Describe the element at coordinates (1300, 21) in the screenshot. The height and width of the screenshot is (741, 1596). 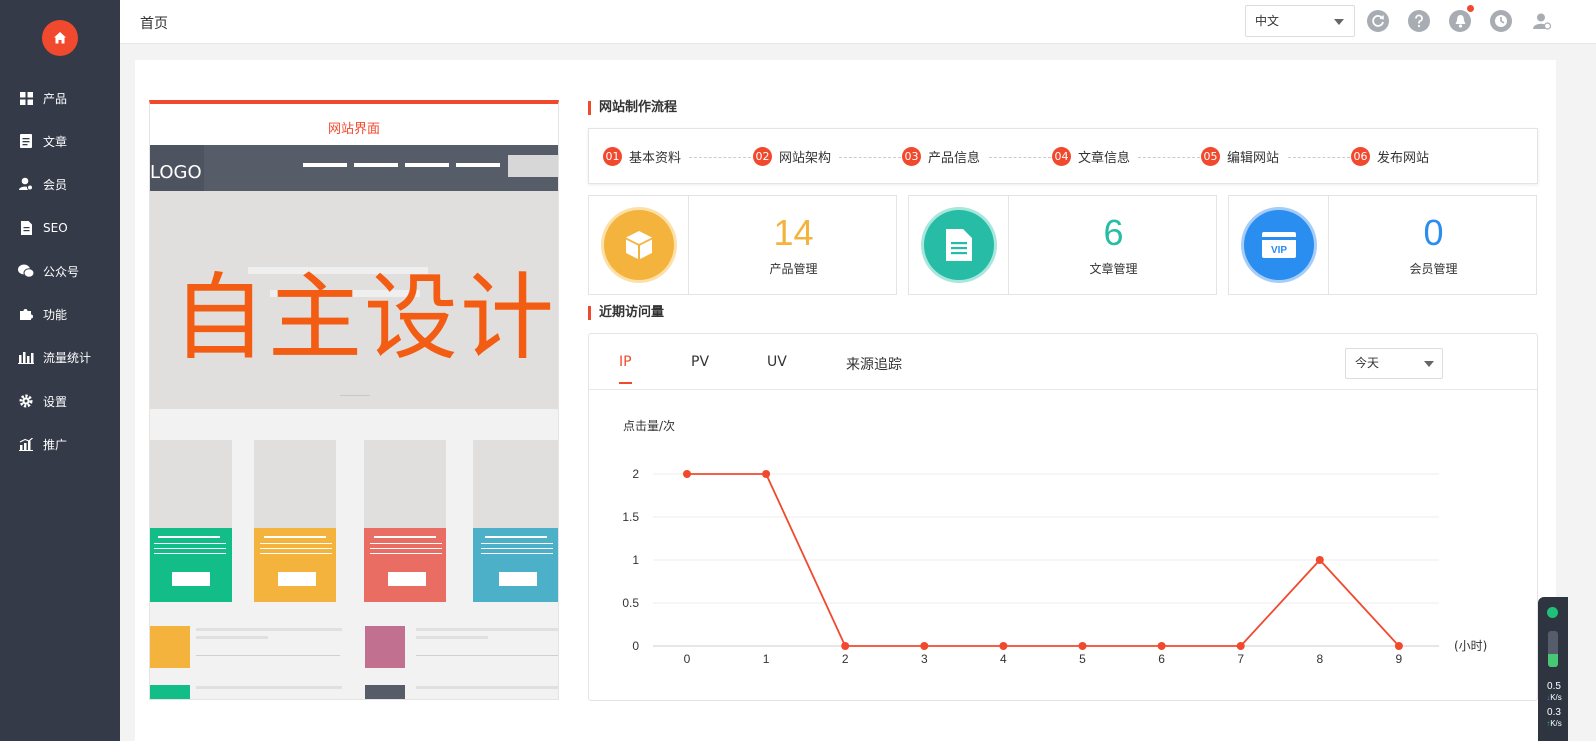
I see `language-select: 中文` at that location.